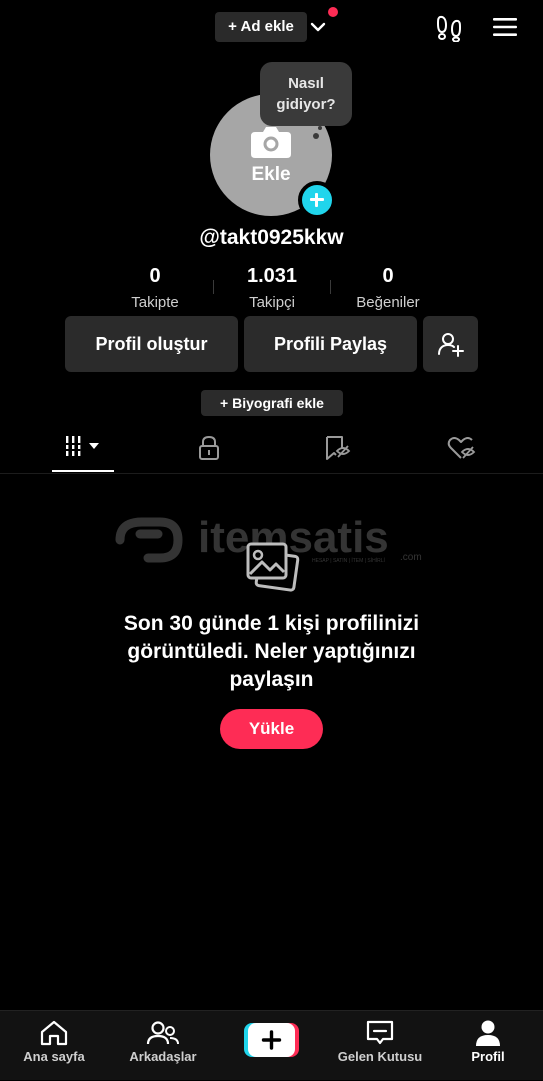  Describe the element at coordinates (449, 28) in the screenshot. I see `footprints-icon` at that location.